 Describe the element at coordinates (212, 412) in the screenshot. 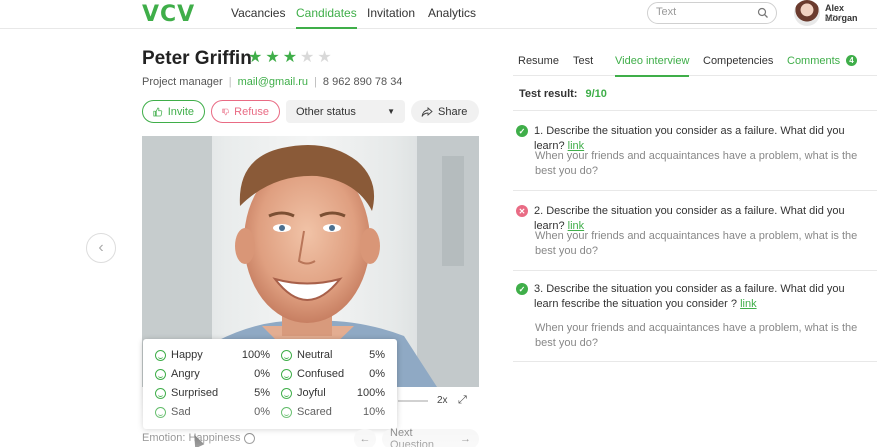

I see `emotion-row: Sad 0%` at that location.